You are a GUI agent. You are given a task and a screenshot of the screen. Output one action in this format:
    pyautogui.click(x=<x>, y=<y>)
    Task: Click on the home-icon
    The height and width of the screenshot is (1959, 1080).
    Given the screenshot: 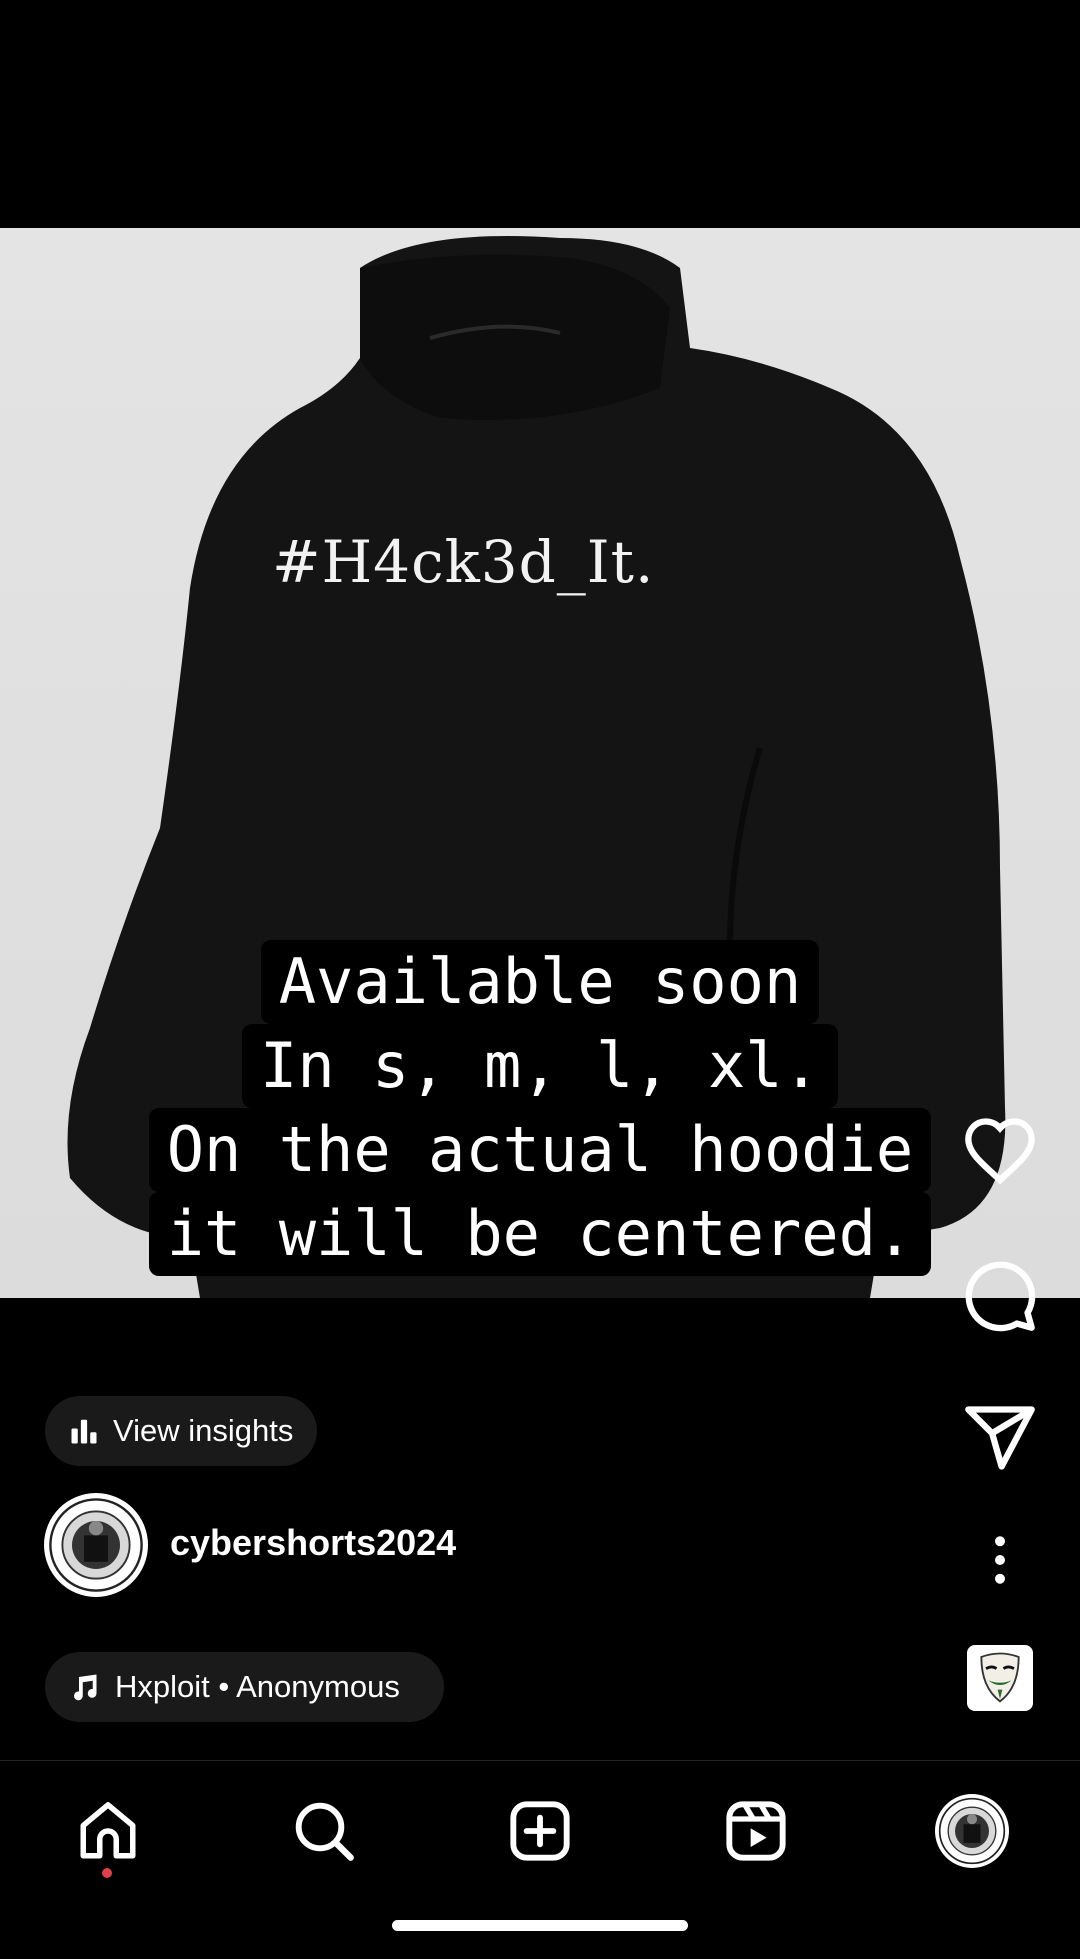 What is the action you would take?
    pyautogui.click(x=108, y=1830)
    